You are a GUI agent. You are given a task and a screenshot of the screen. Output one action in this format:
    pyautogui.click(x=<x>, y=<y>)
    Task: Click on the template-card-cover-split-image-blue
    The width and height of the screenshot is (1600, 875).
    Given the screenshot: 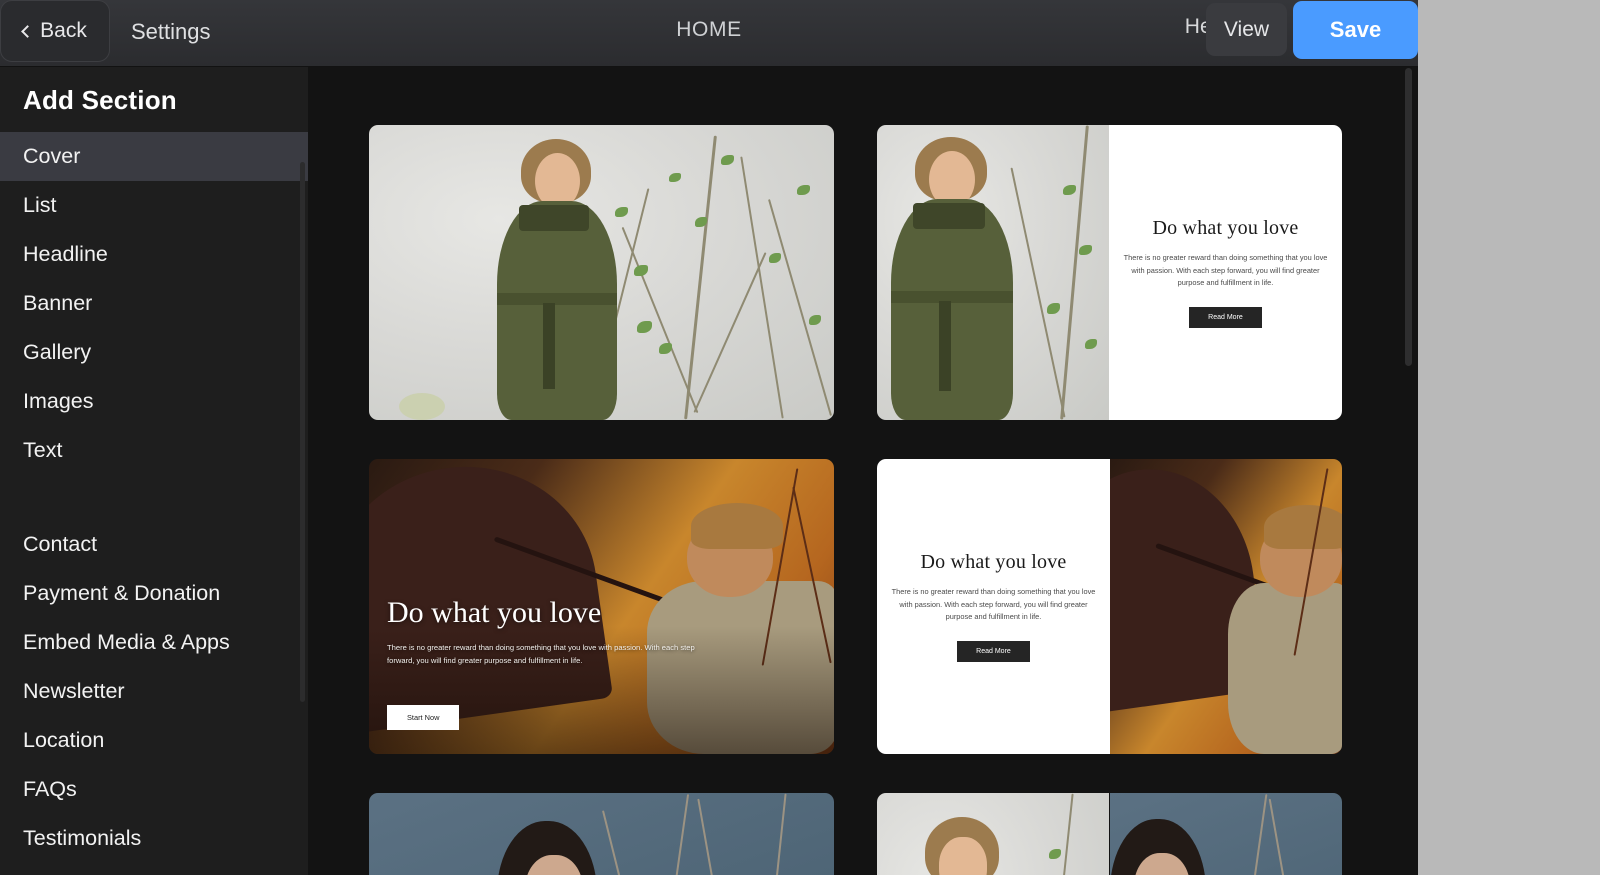 What is the action you would take?
    pyautogui.click(x=1109, y=834)
    